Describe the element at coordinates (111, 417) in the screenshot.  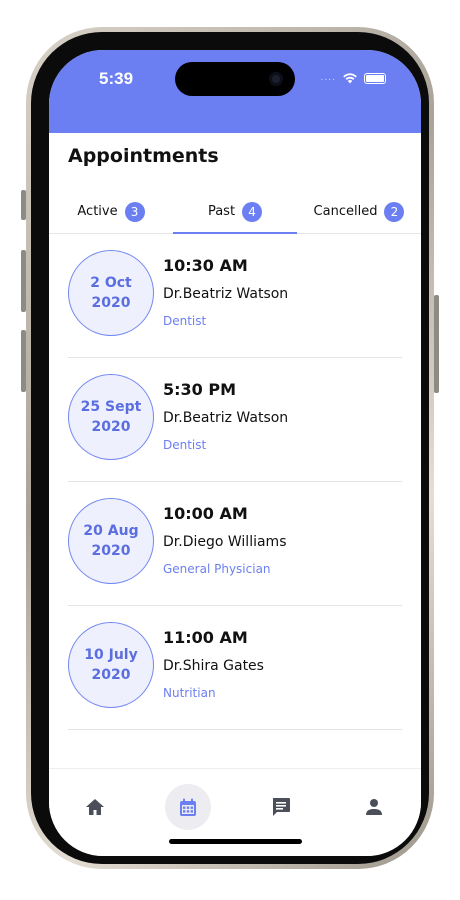
I see `date-badge: 25 Sept 2020` at that location.